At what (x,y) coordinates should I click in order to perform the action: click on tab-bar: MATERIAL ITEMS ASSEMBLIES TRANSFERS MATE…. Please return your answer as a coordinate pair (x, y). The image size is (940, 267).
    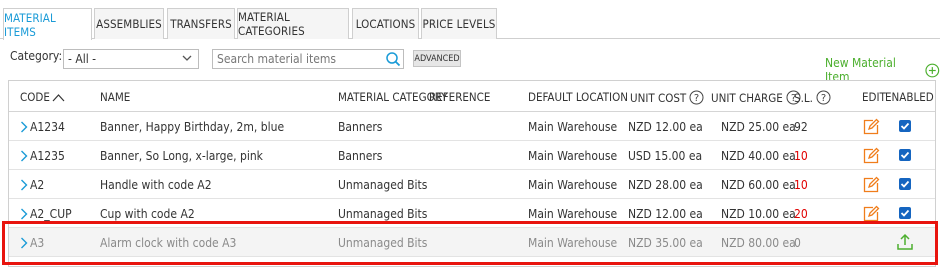
    Looking at the image, I should click on (470, 20).